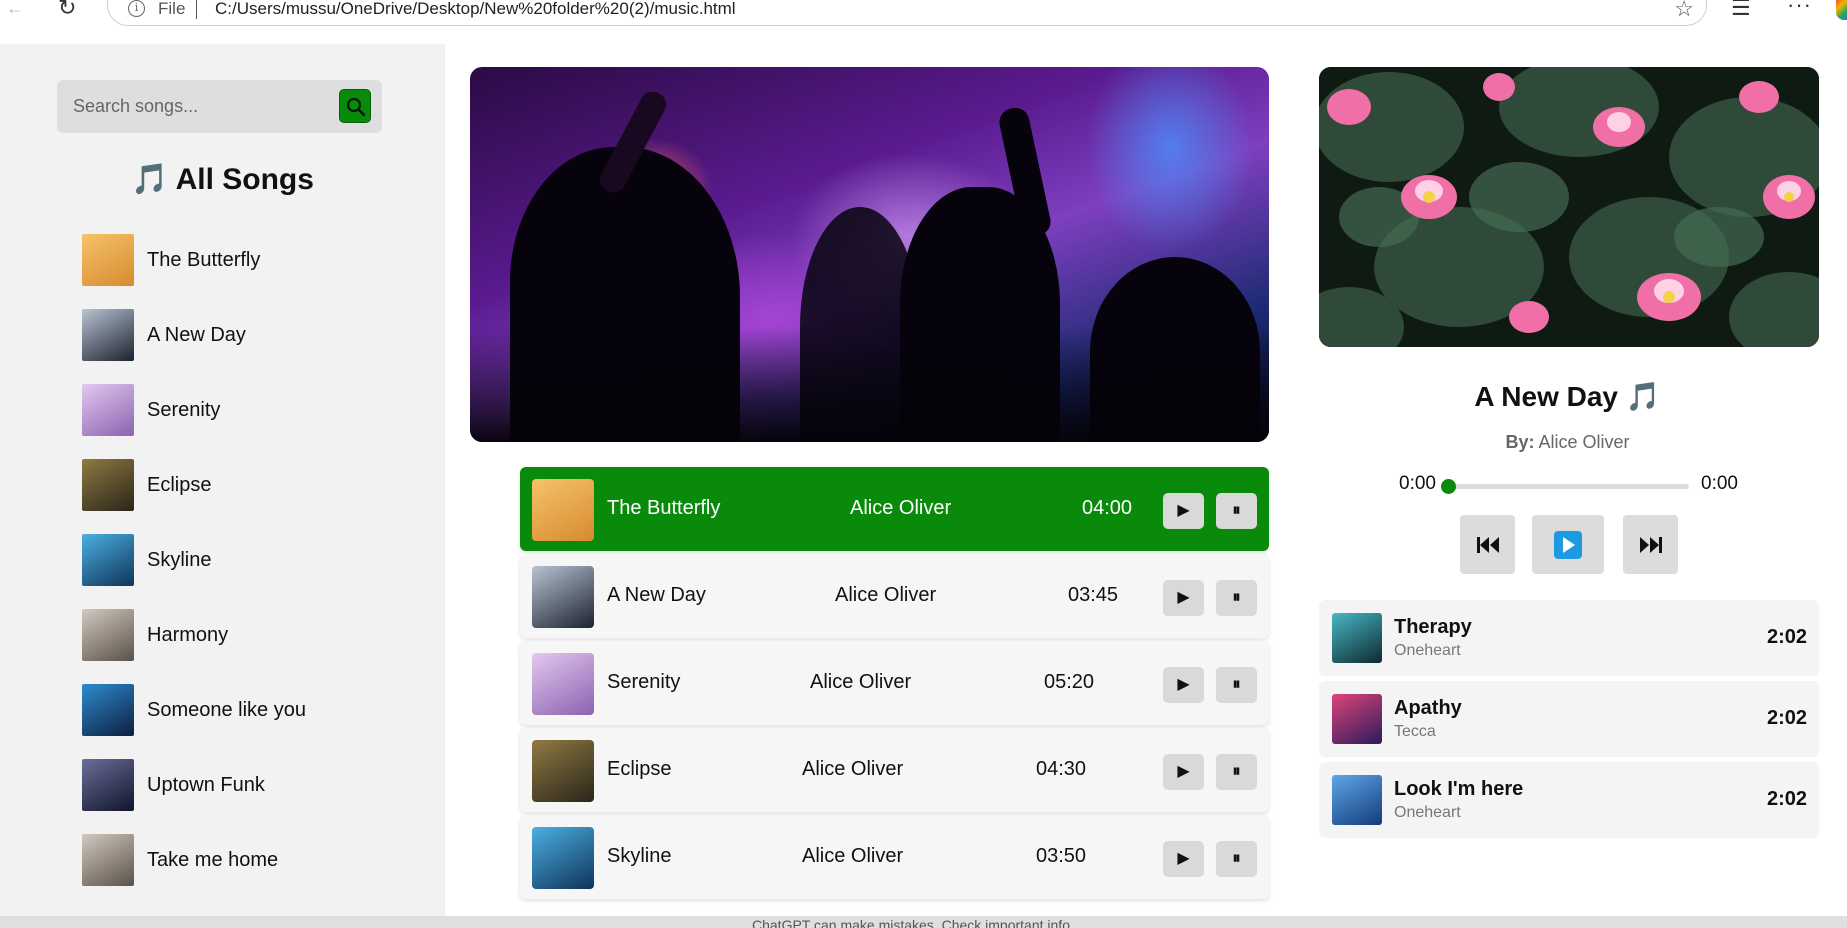 Image resolution: width=1847 pixels, height=928 pixels. I want to click on sidebar-song-label: Eclipse, so click(179, 484).